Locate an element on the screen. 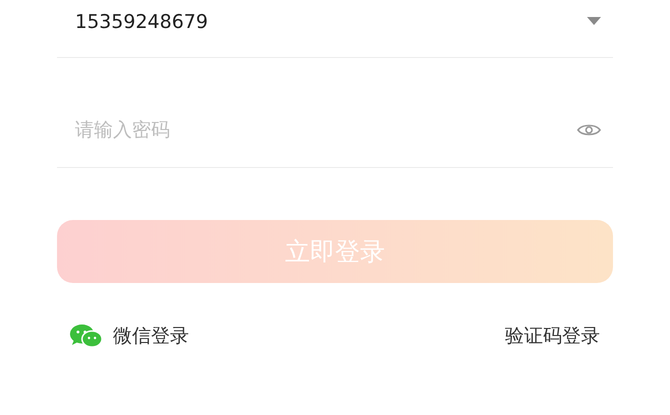 Image resolution: width=670 pixels, height=415 pixels. phone-field: 15359248679 is located at coordinates (275, 21).